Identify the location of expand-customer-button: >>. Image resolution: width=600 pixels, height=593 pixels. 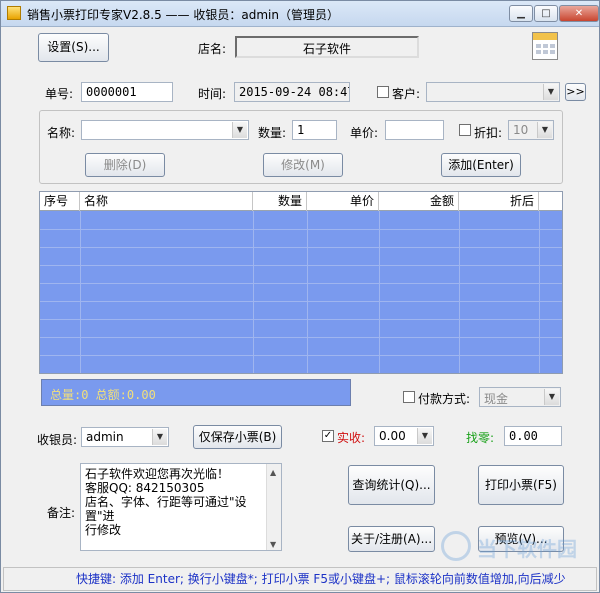
(575, 92).